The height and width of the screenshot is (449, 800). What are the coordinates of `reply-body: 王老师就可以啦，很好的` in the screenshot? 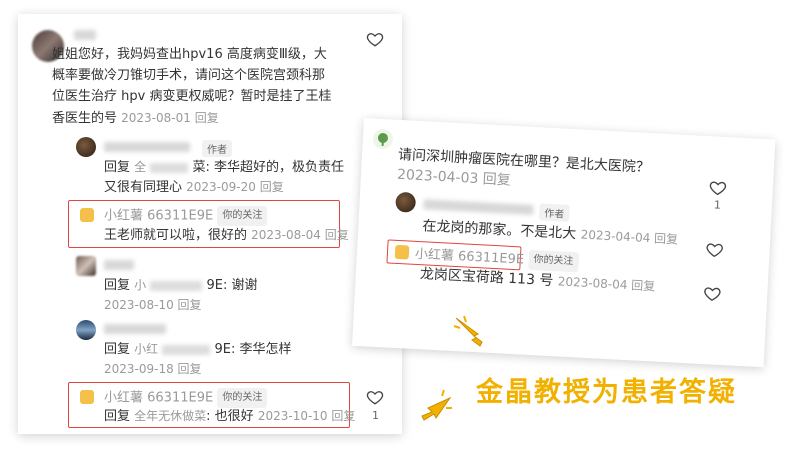 It's located at (176, 235).